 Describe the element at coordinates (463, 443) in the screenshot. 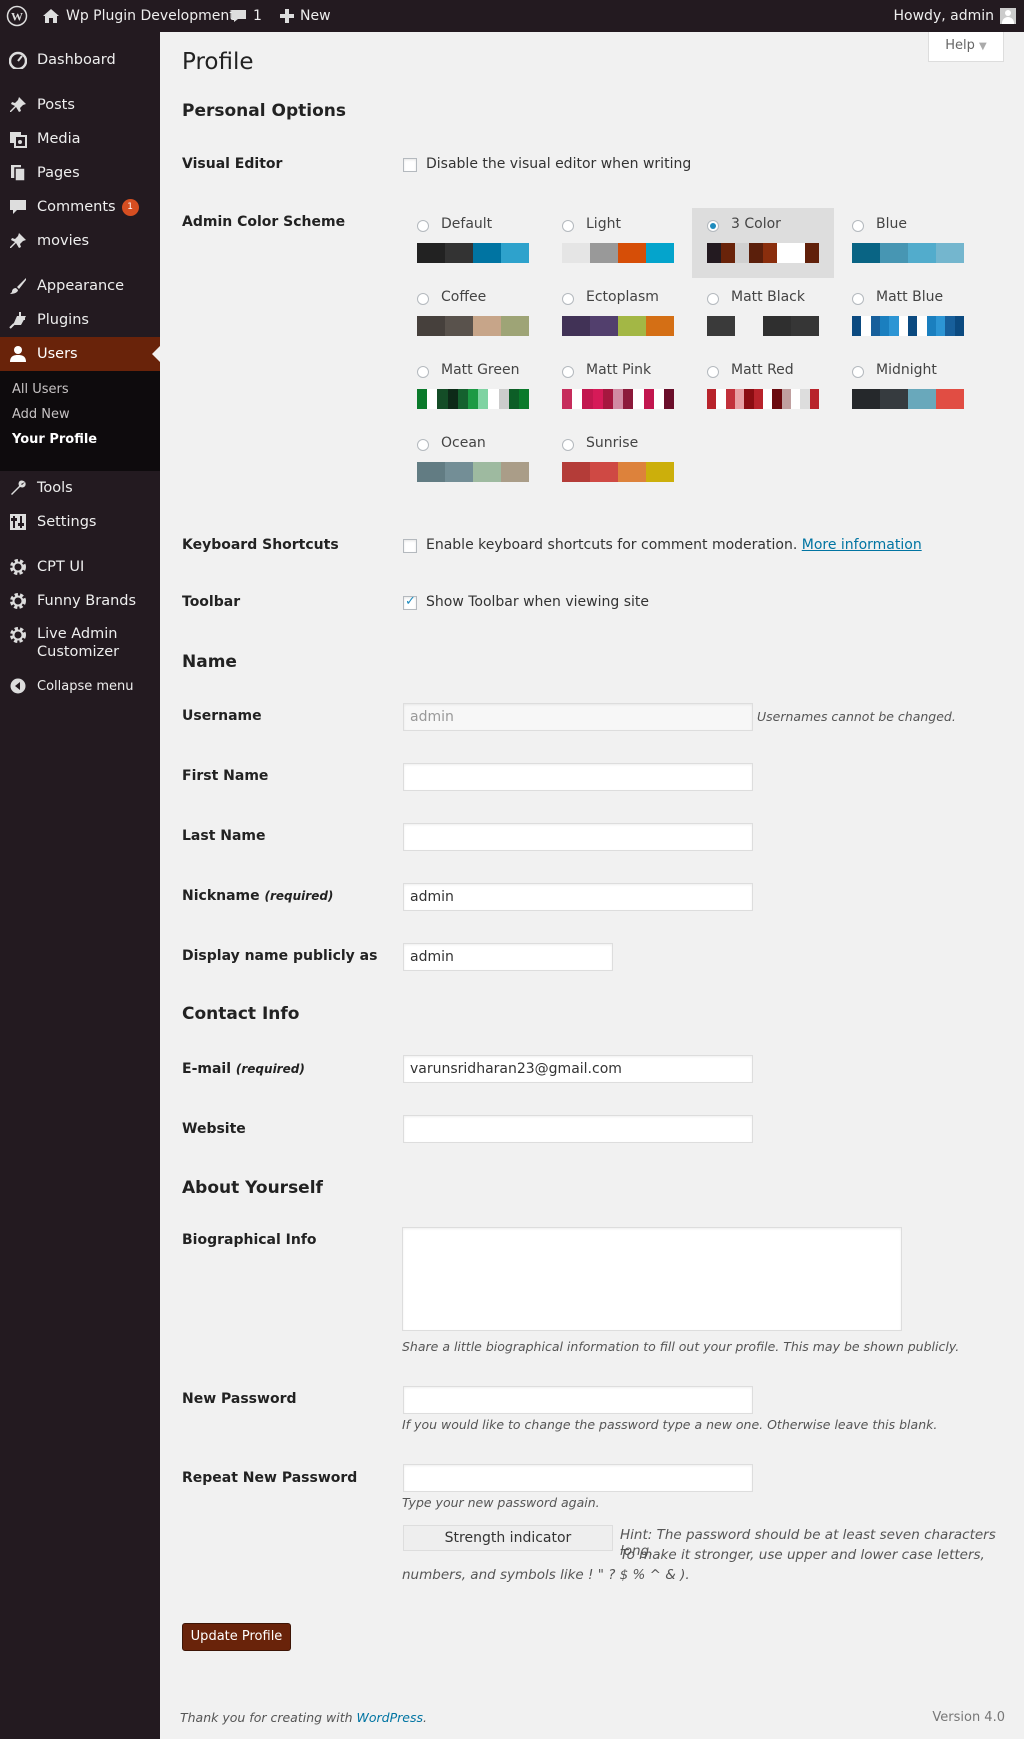

I see `color-scheme-name: Ocean` at that location.